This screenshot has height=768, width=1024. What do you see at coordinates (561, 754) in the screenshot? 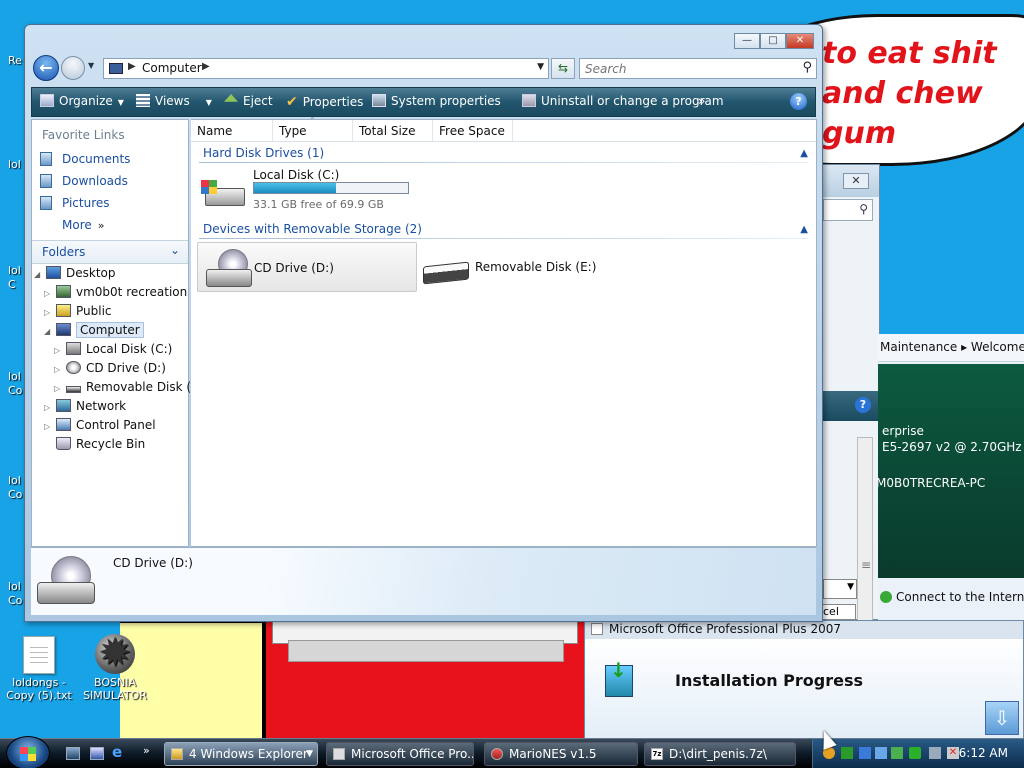
I see `taskbar-button-marines: MarioNES v1.5` at bounding box center [561, 754].